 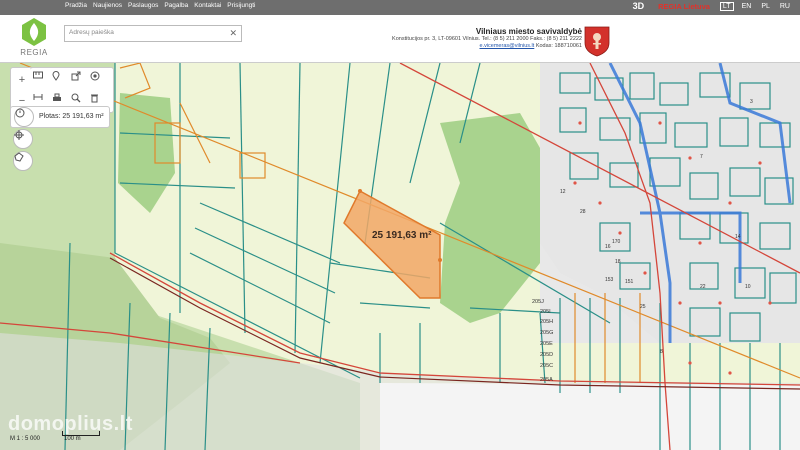 I want to click on ruler-icon, so click(x=42, y=80).